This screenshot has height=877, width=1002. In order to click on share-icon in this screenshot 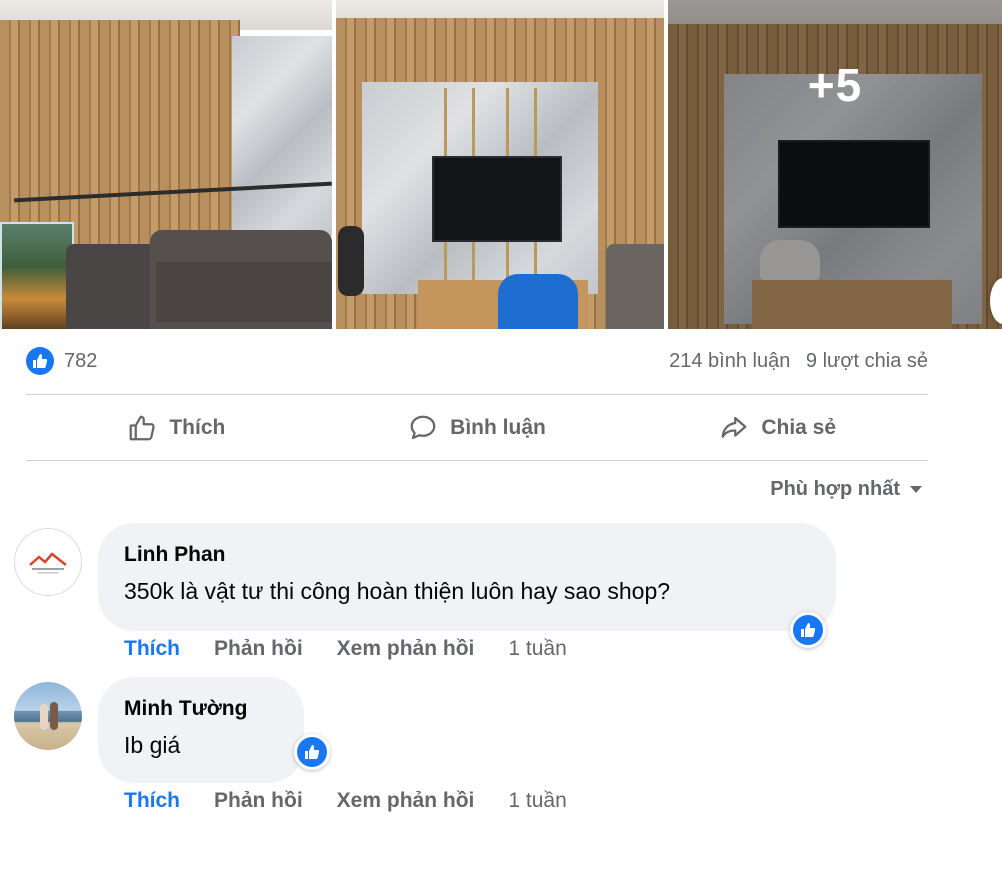, I will do `click(734, 427)`.